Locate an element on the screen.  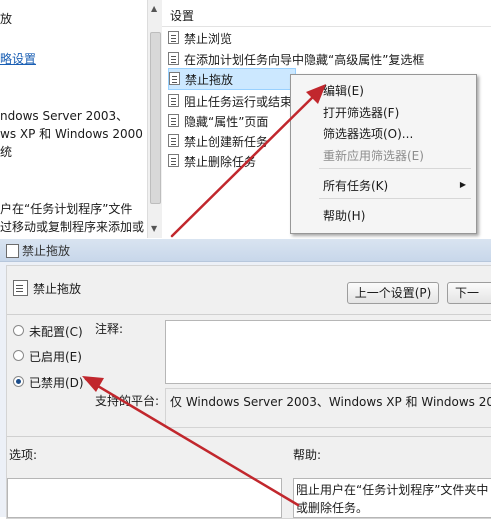
radio-label: 已启用(E) is located at coordinates (55, 357).